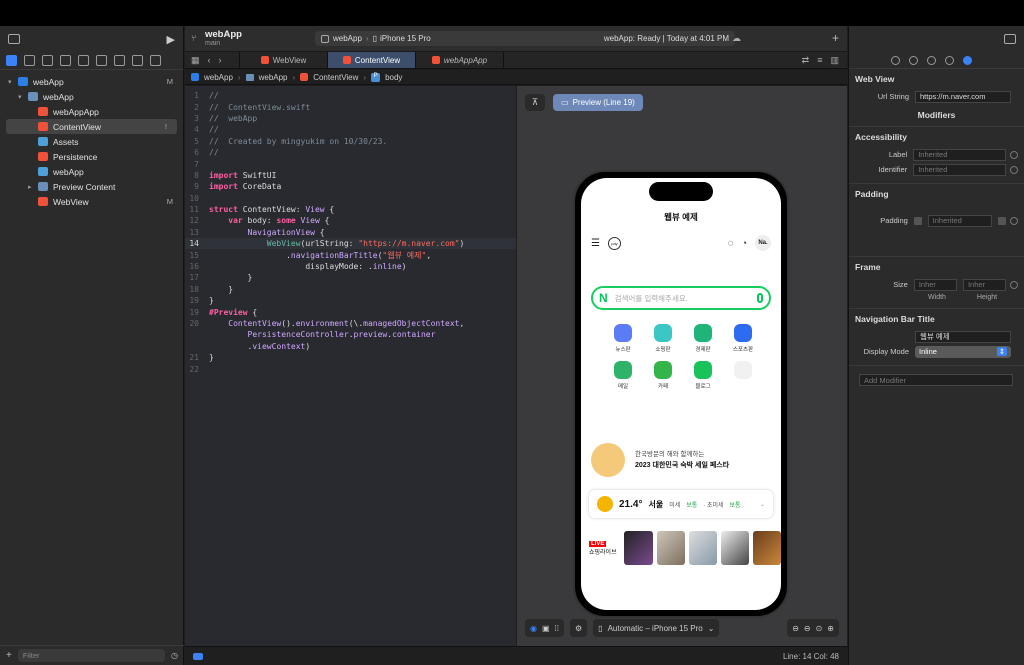 The height and width of the screenshot is (665, 1024). I want to click on bell-icon: ◔, so click(744, 243).